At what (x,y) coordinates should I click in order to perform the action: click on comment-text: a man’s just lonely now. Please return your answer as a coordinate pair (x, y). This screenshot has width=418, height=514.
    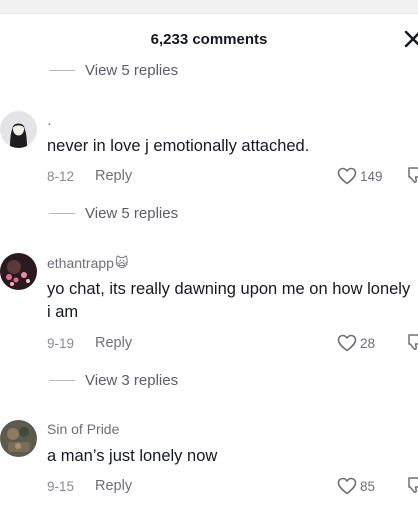
    Looking at the image, I should click on (132, 456).